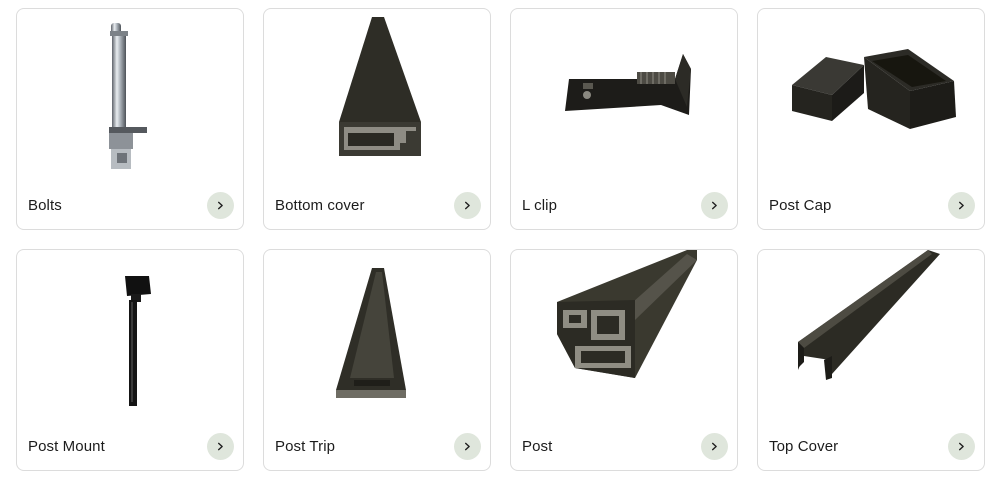 The height and width of the screenshot is (495, 1000). I want to click on product-card-bolts: Bolts, so click(130, 119).